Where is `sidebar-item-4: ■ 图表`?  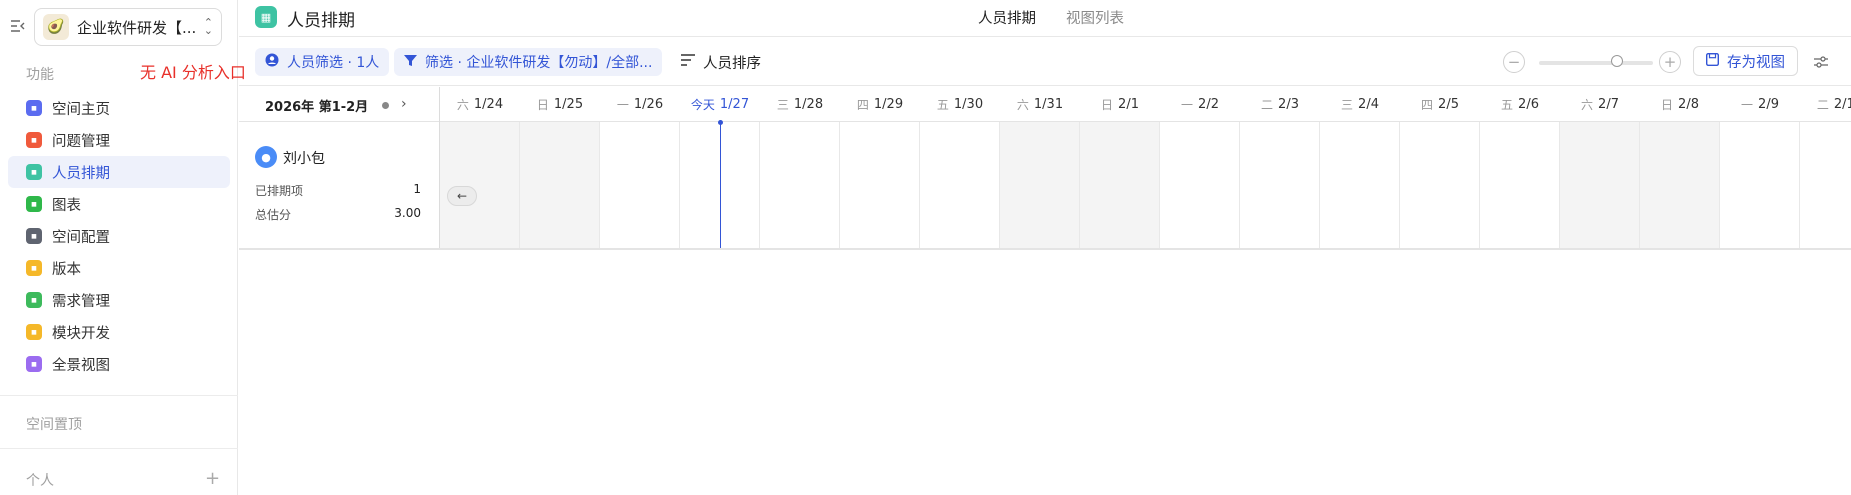 sidebar-item-4: ■ 图表 is located at coordinates (119, 204).